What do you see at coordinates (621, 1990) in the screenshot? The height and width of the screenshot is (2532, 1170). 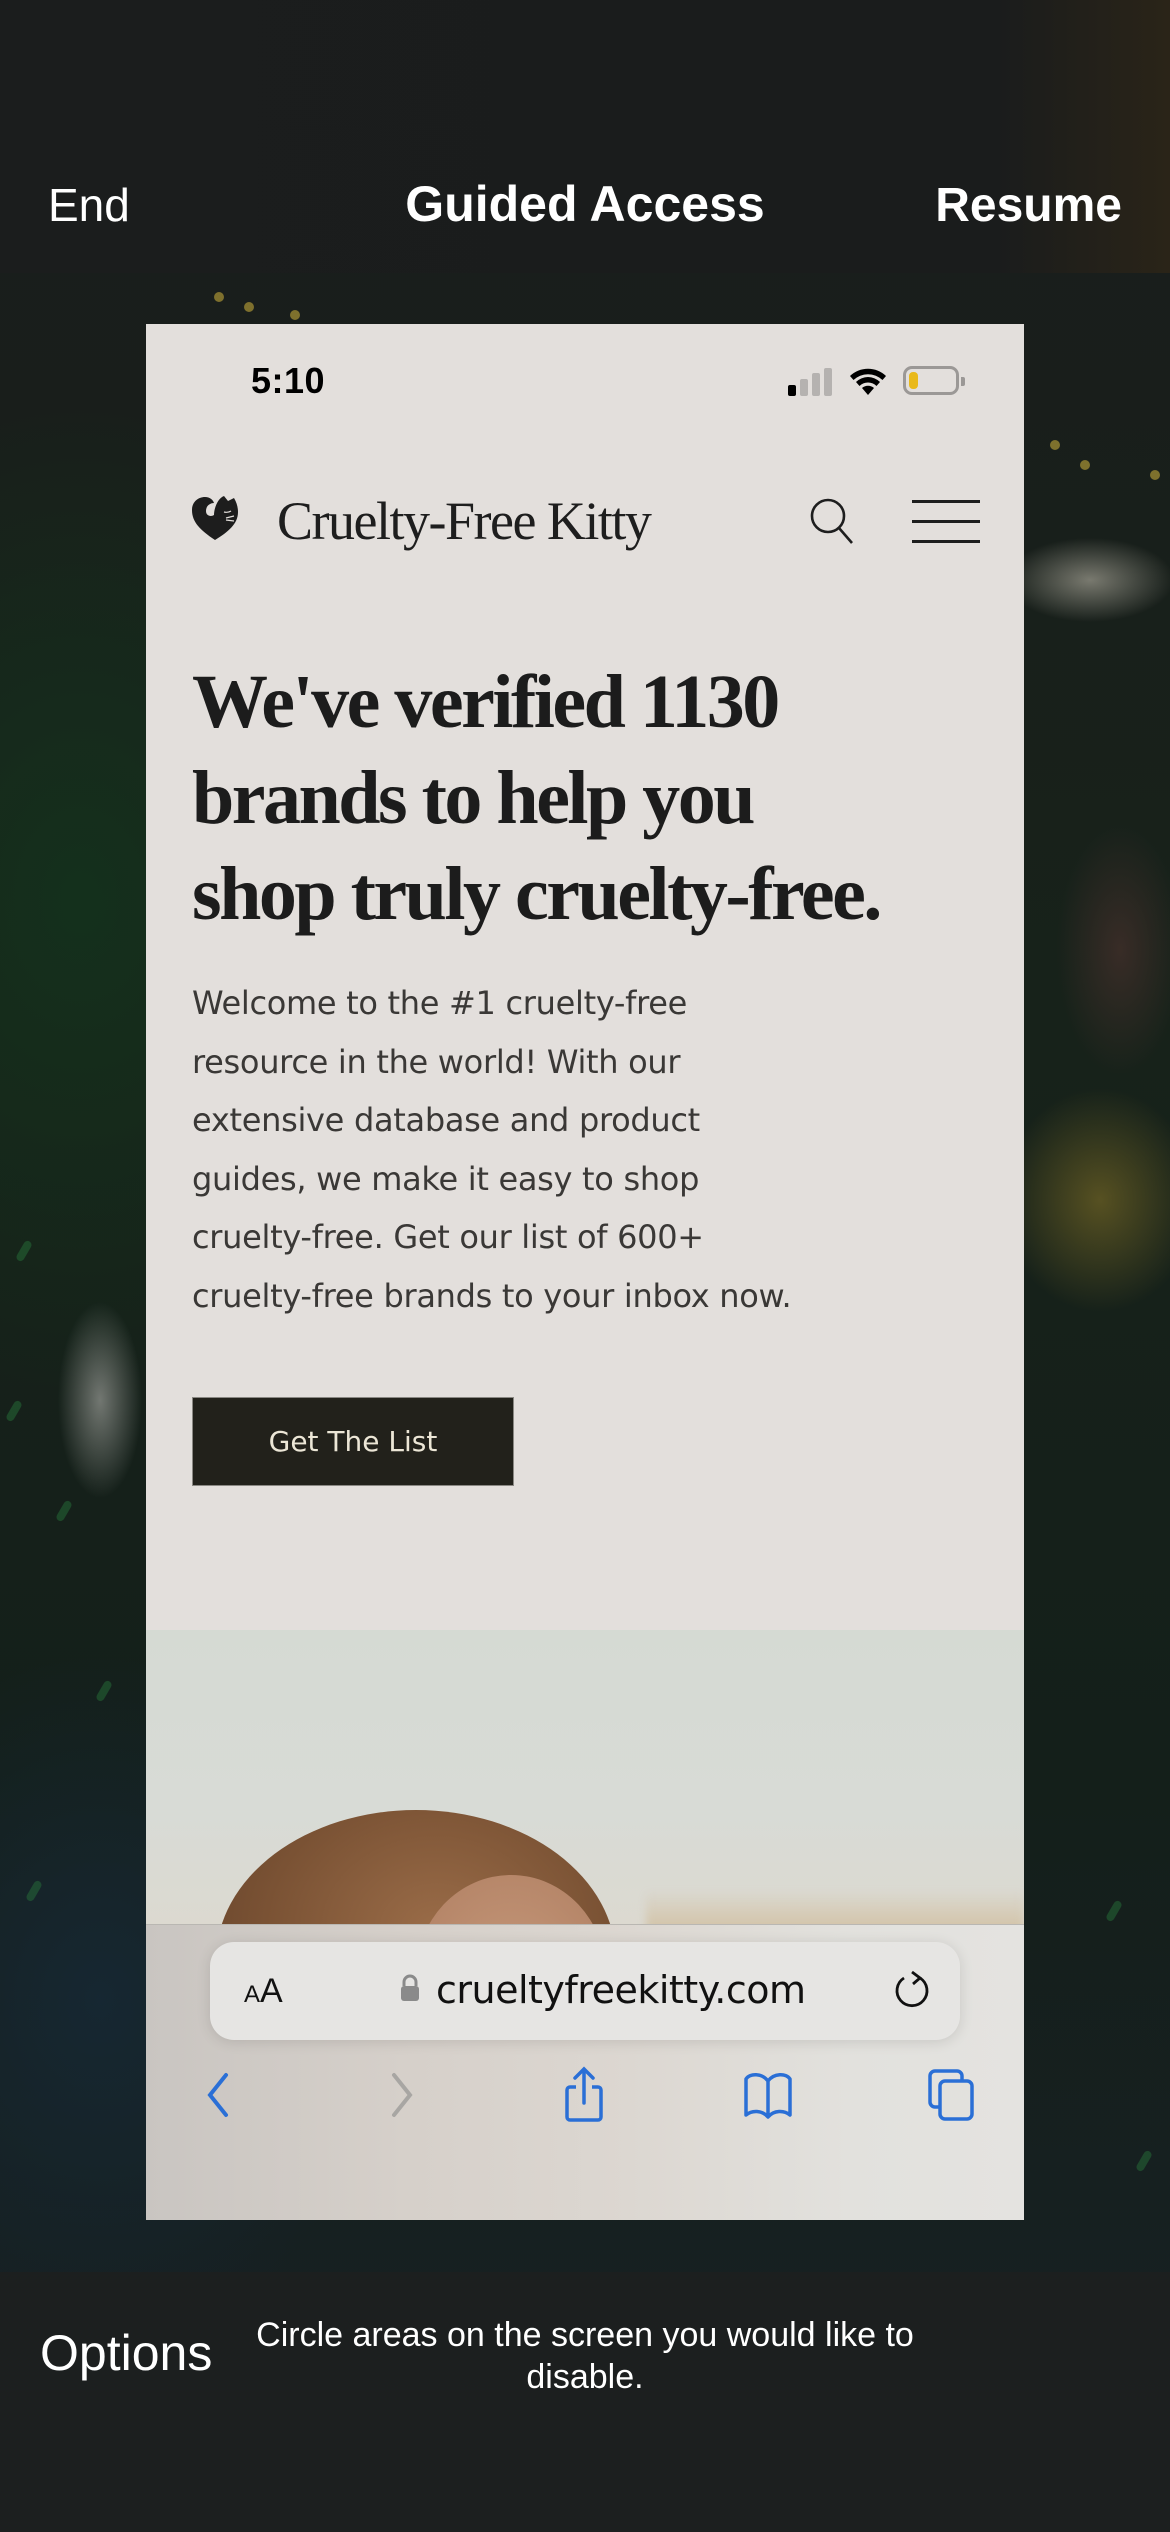 I see `url-text: crueltyfreekitty.com` at bounding box center [621, 1990].